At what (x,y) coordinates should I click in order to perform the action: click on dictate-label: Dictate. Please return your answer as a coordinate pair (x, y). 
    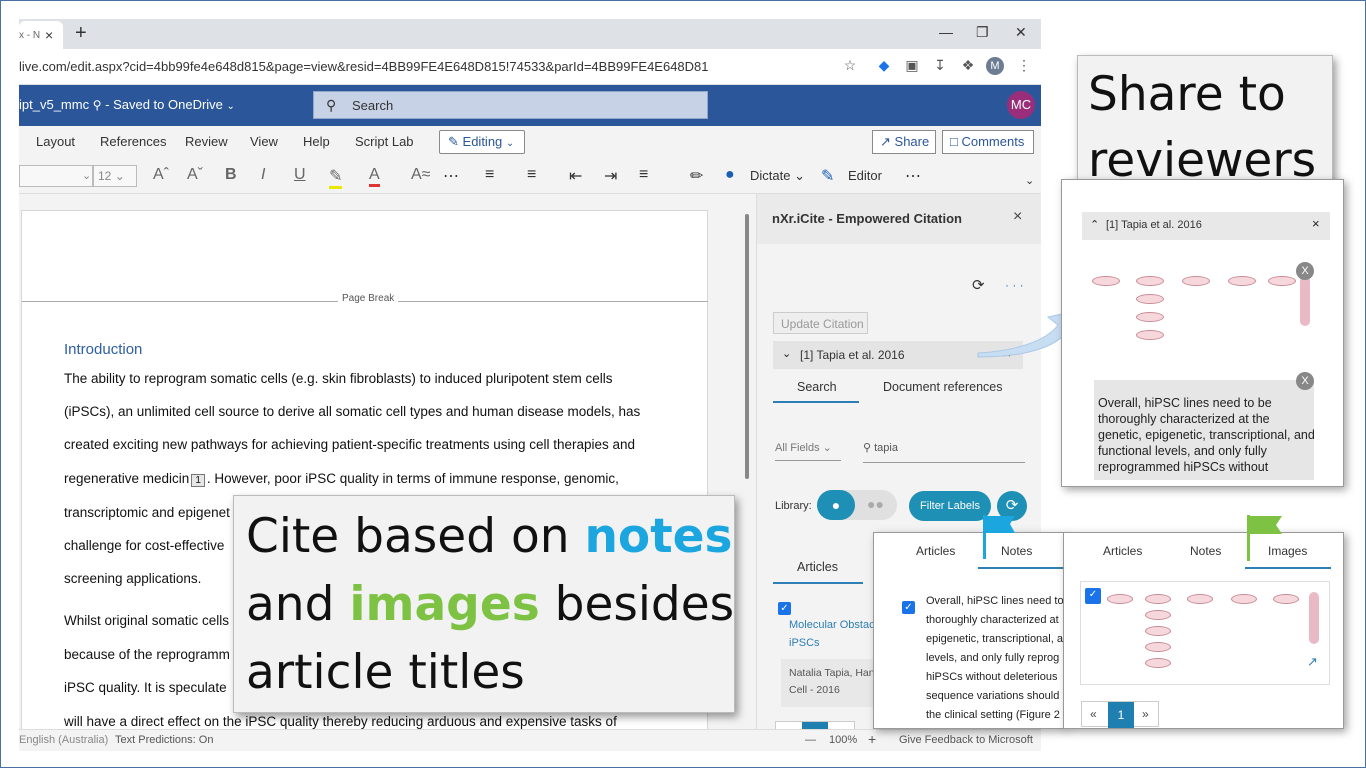
    Looking at the image, I should click on (770, 175).